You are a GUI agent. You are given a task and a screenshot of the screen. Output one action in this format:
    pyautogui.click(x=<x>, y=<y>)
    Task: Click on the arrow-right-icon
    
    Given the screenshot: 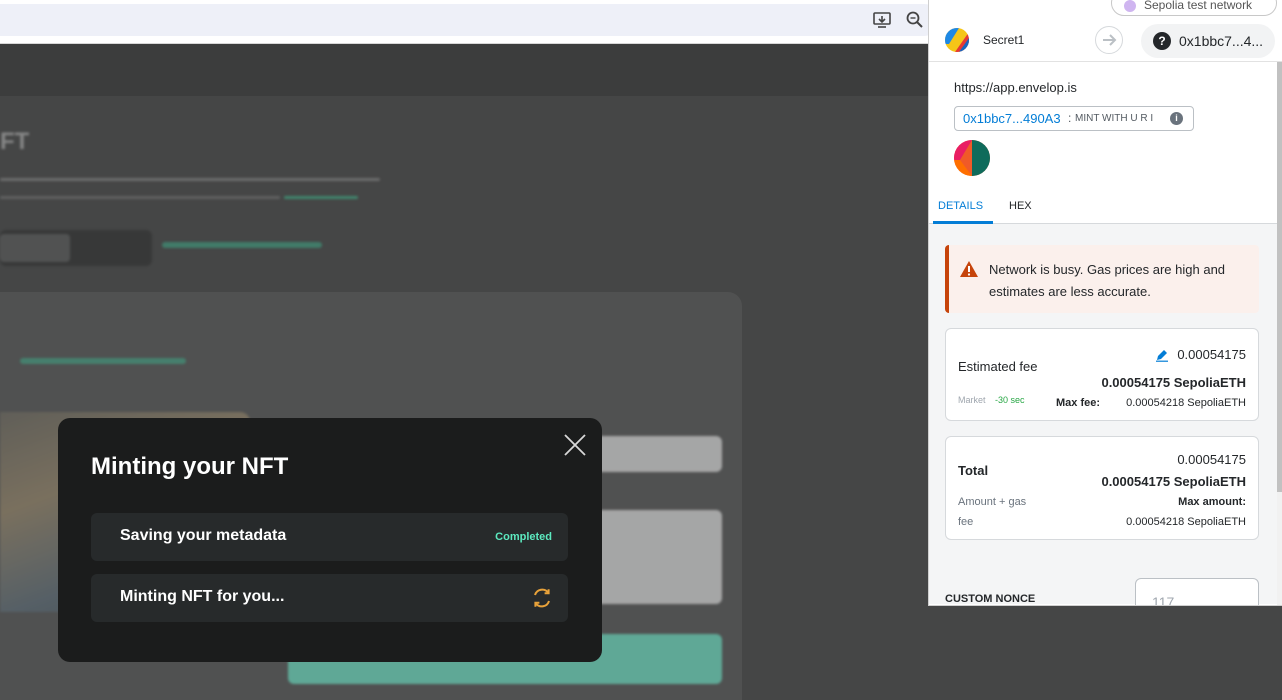 What is the action you would take?
    pyautogui.click(x=1109, y=40)
    